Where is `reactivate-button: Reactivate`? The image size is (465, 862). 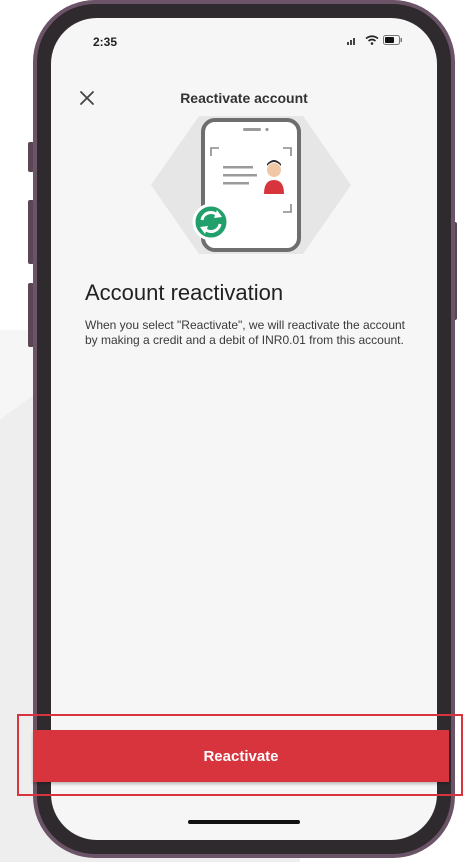 reactivate-button: Reactivate is located at coordinates (241, 756).